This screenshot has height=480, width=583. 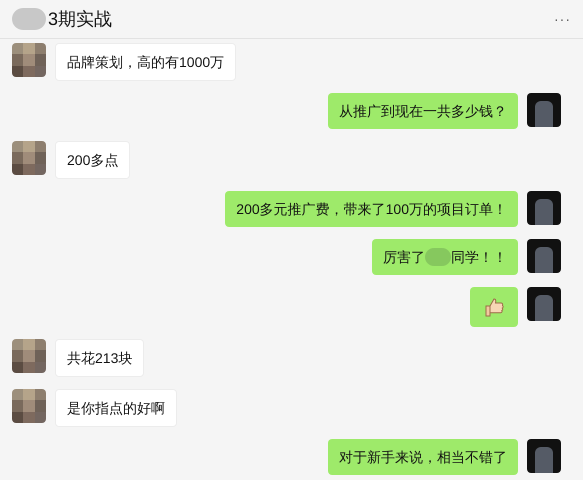 I want to click on message-bubble: 200多点, so click(x=92, y=160).